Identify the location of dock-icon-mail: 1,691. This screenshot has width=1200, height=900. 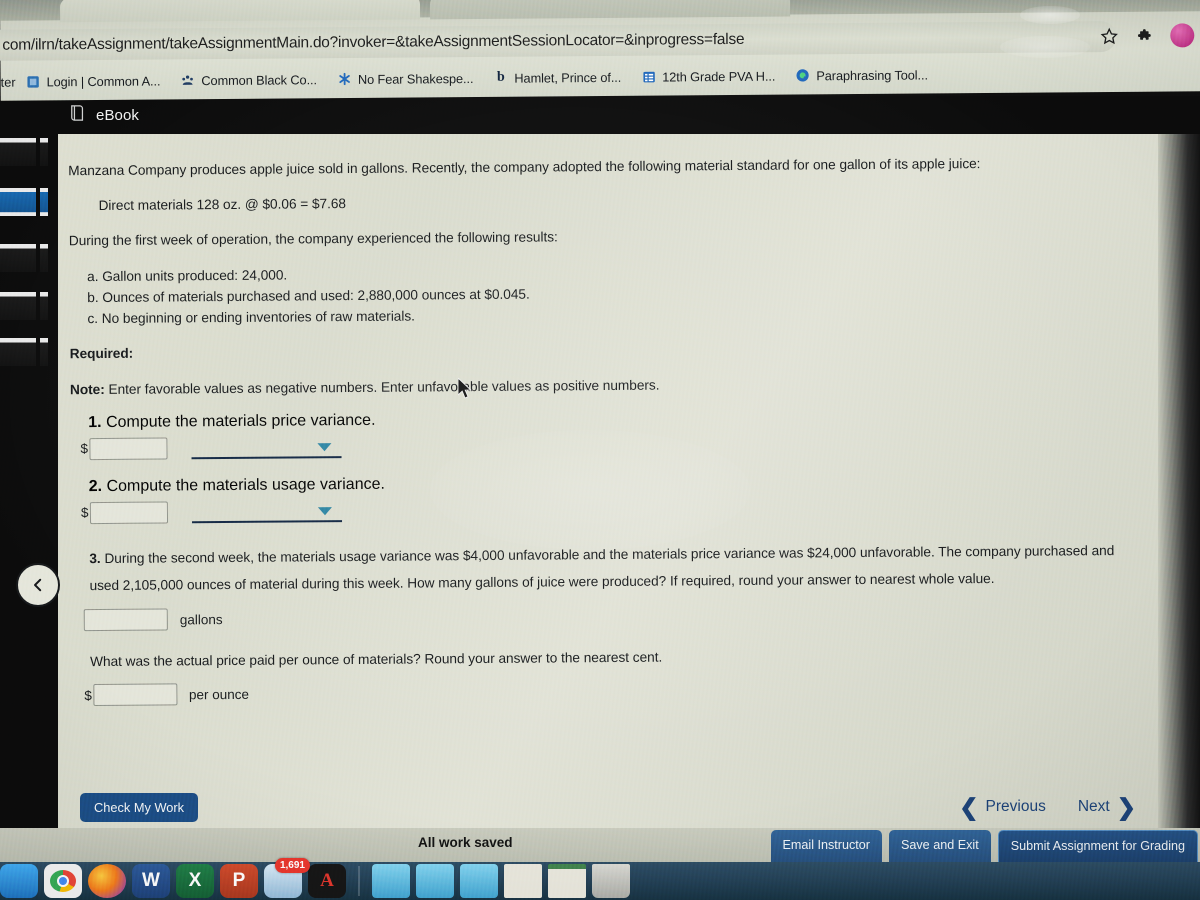
(287, 878).